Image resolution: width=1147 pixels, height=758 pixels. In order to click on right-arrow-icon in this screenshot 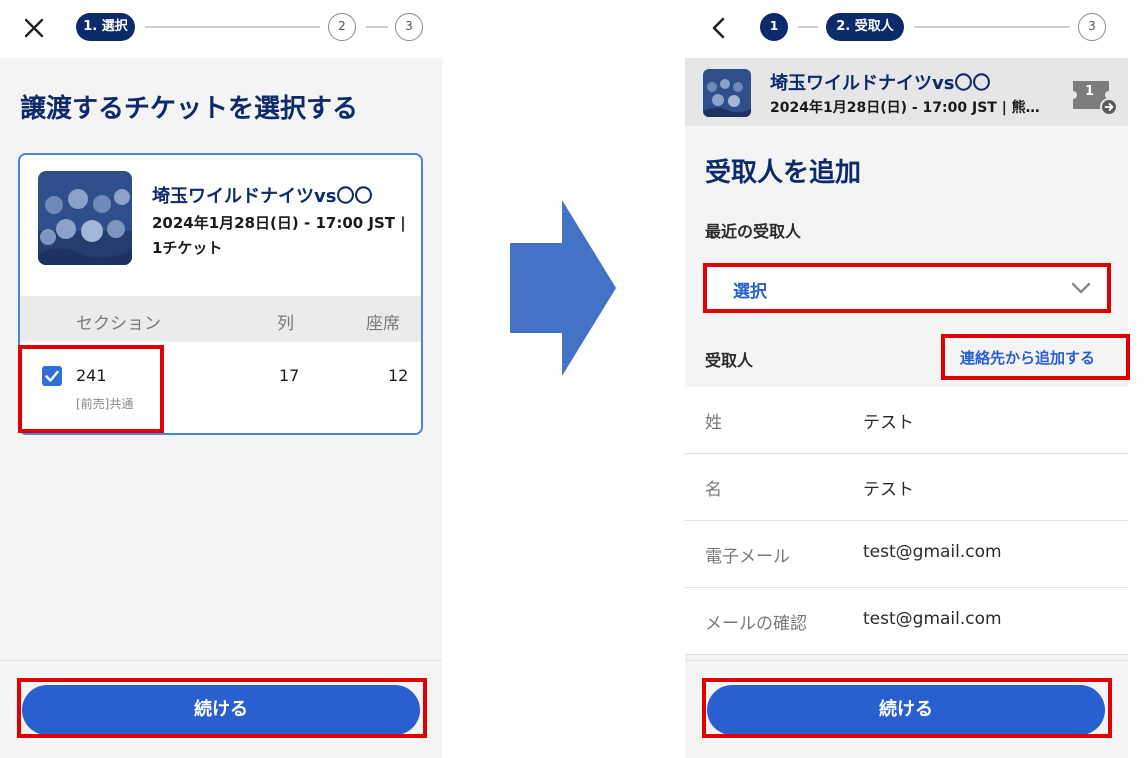, I will do `click(563, 288)`.